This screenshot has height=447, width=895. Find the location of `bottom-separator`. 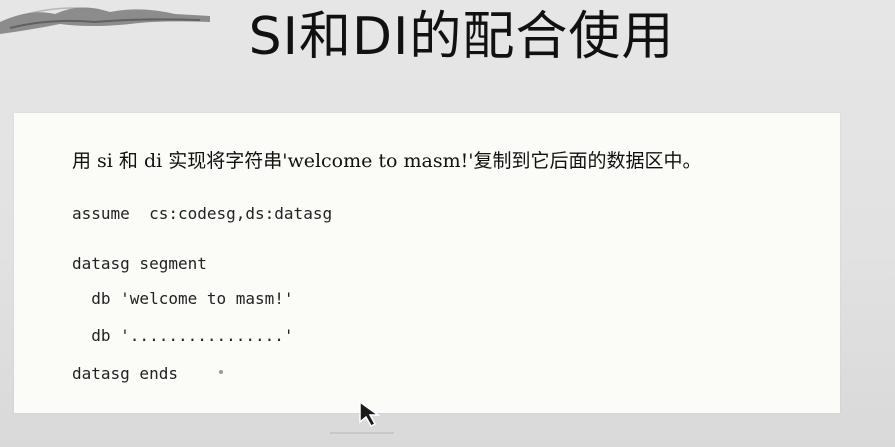

bottom-separator is located at coordinates (362, 433).